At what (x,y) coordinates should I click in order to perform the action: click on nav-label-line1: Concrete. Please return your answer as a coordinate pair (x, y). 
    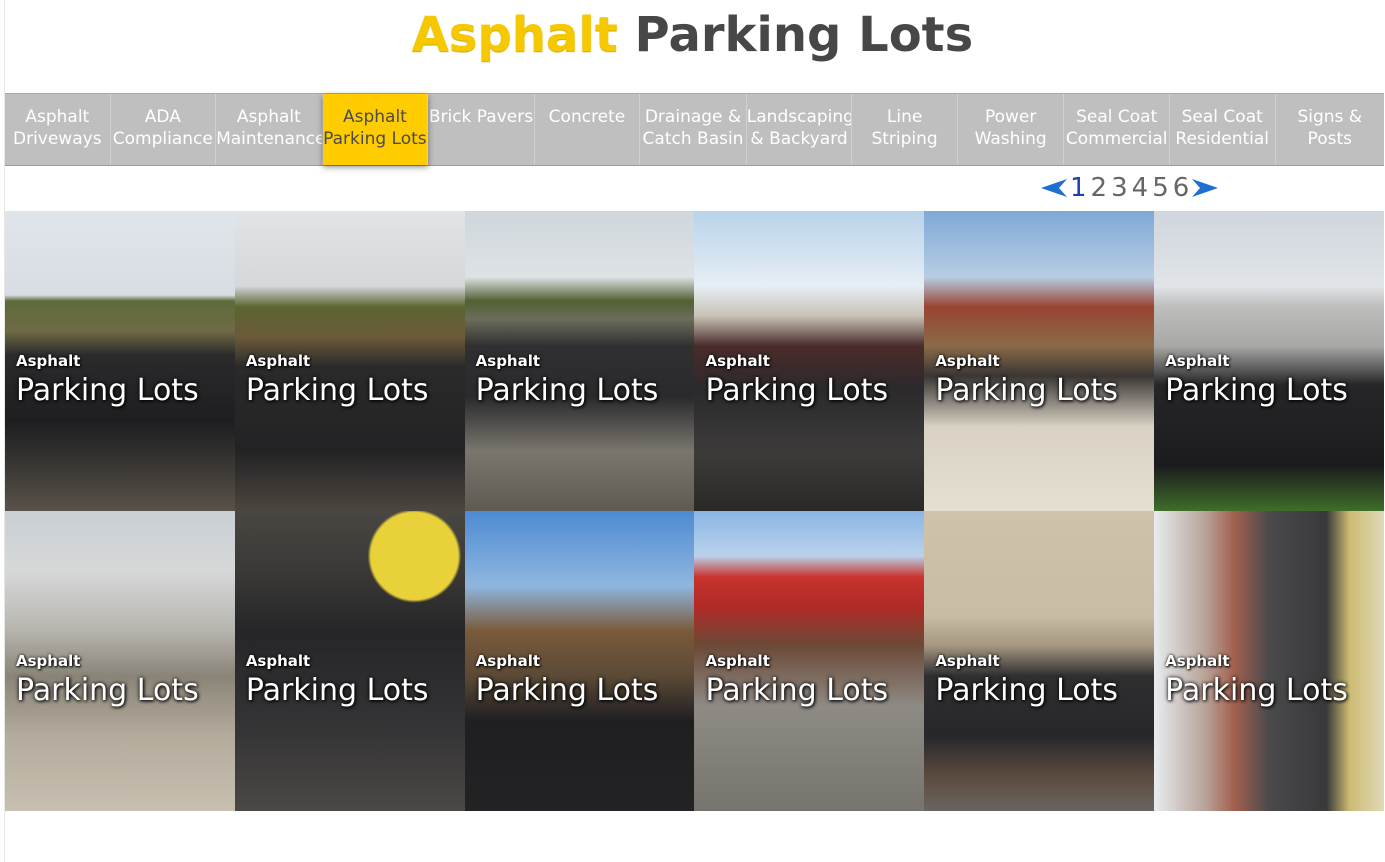
    Looking at the image, I should click on (587, 117).